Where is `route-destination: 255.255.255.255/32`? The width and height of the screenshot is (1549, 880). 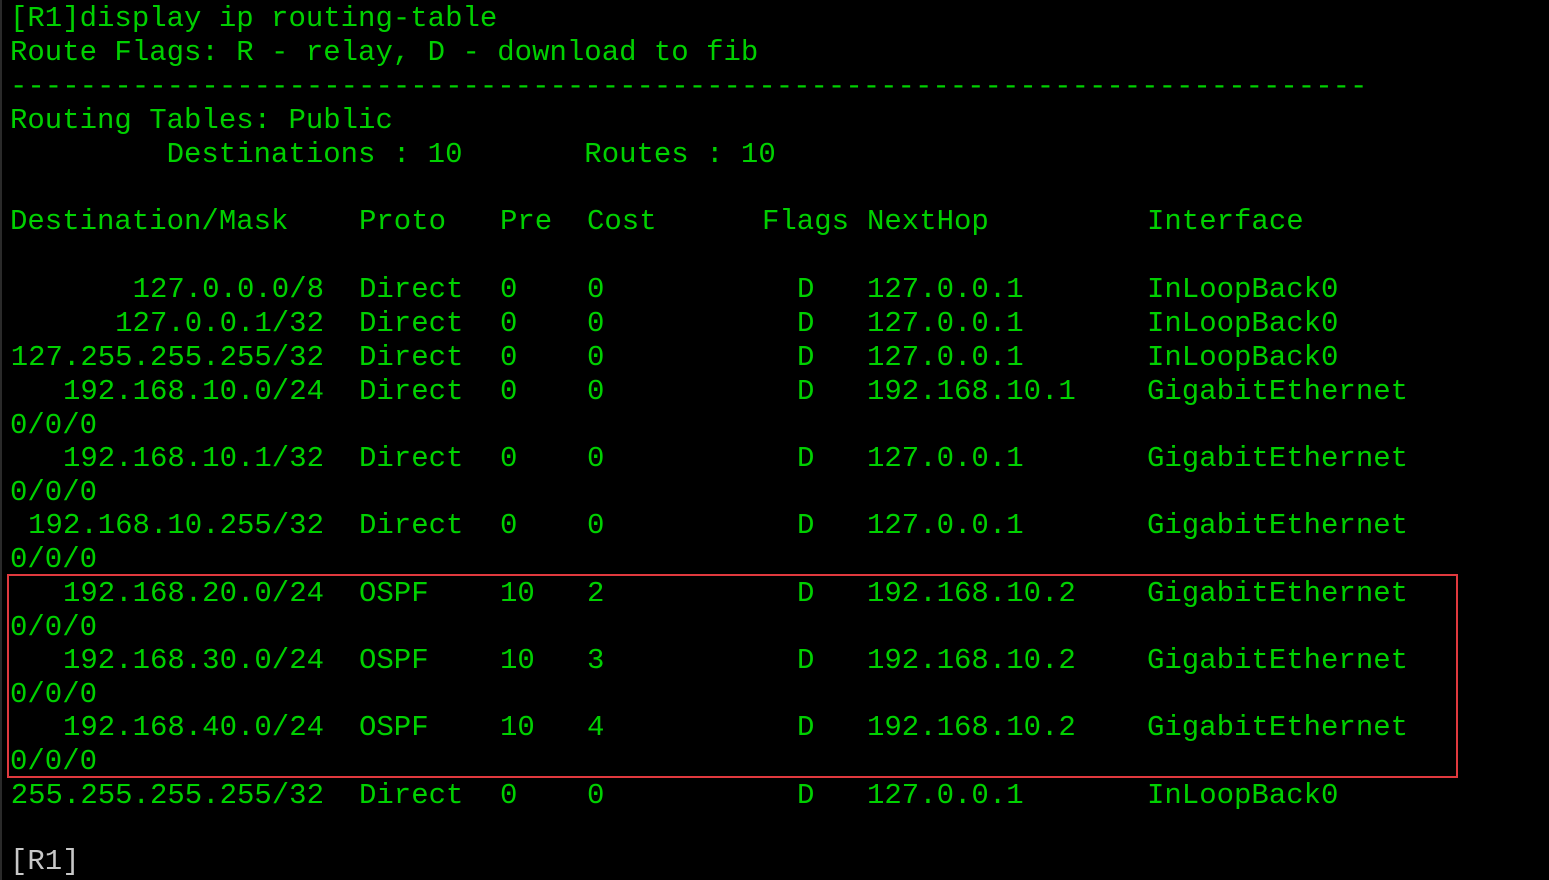
route-destination: 255.255.255.255/32 is located at coordinates (167, 795).